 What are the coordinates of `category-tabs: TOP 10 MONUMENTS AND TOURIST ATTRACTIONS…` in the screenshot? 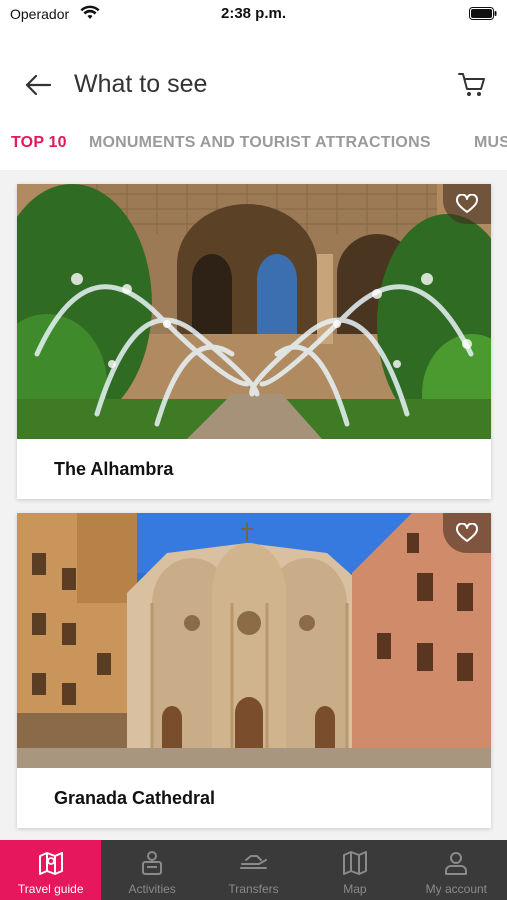 It's located at (253, 145).